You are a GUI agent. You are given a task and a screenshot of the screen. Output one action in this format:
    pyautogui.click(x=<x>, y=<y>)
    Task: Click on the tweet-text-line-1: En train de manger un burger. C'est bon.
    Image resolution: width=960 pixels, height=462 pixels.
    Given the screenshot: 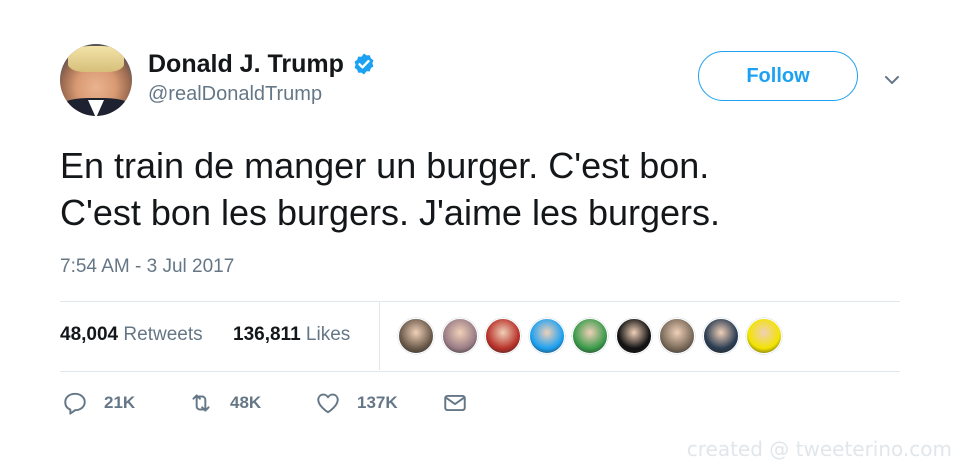 What is the action you would take?
    pyautogui.click(x=385, y=165)
    